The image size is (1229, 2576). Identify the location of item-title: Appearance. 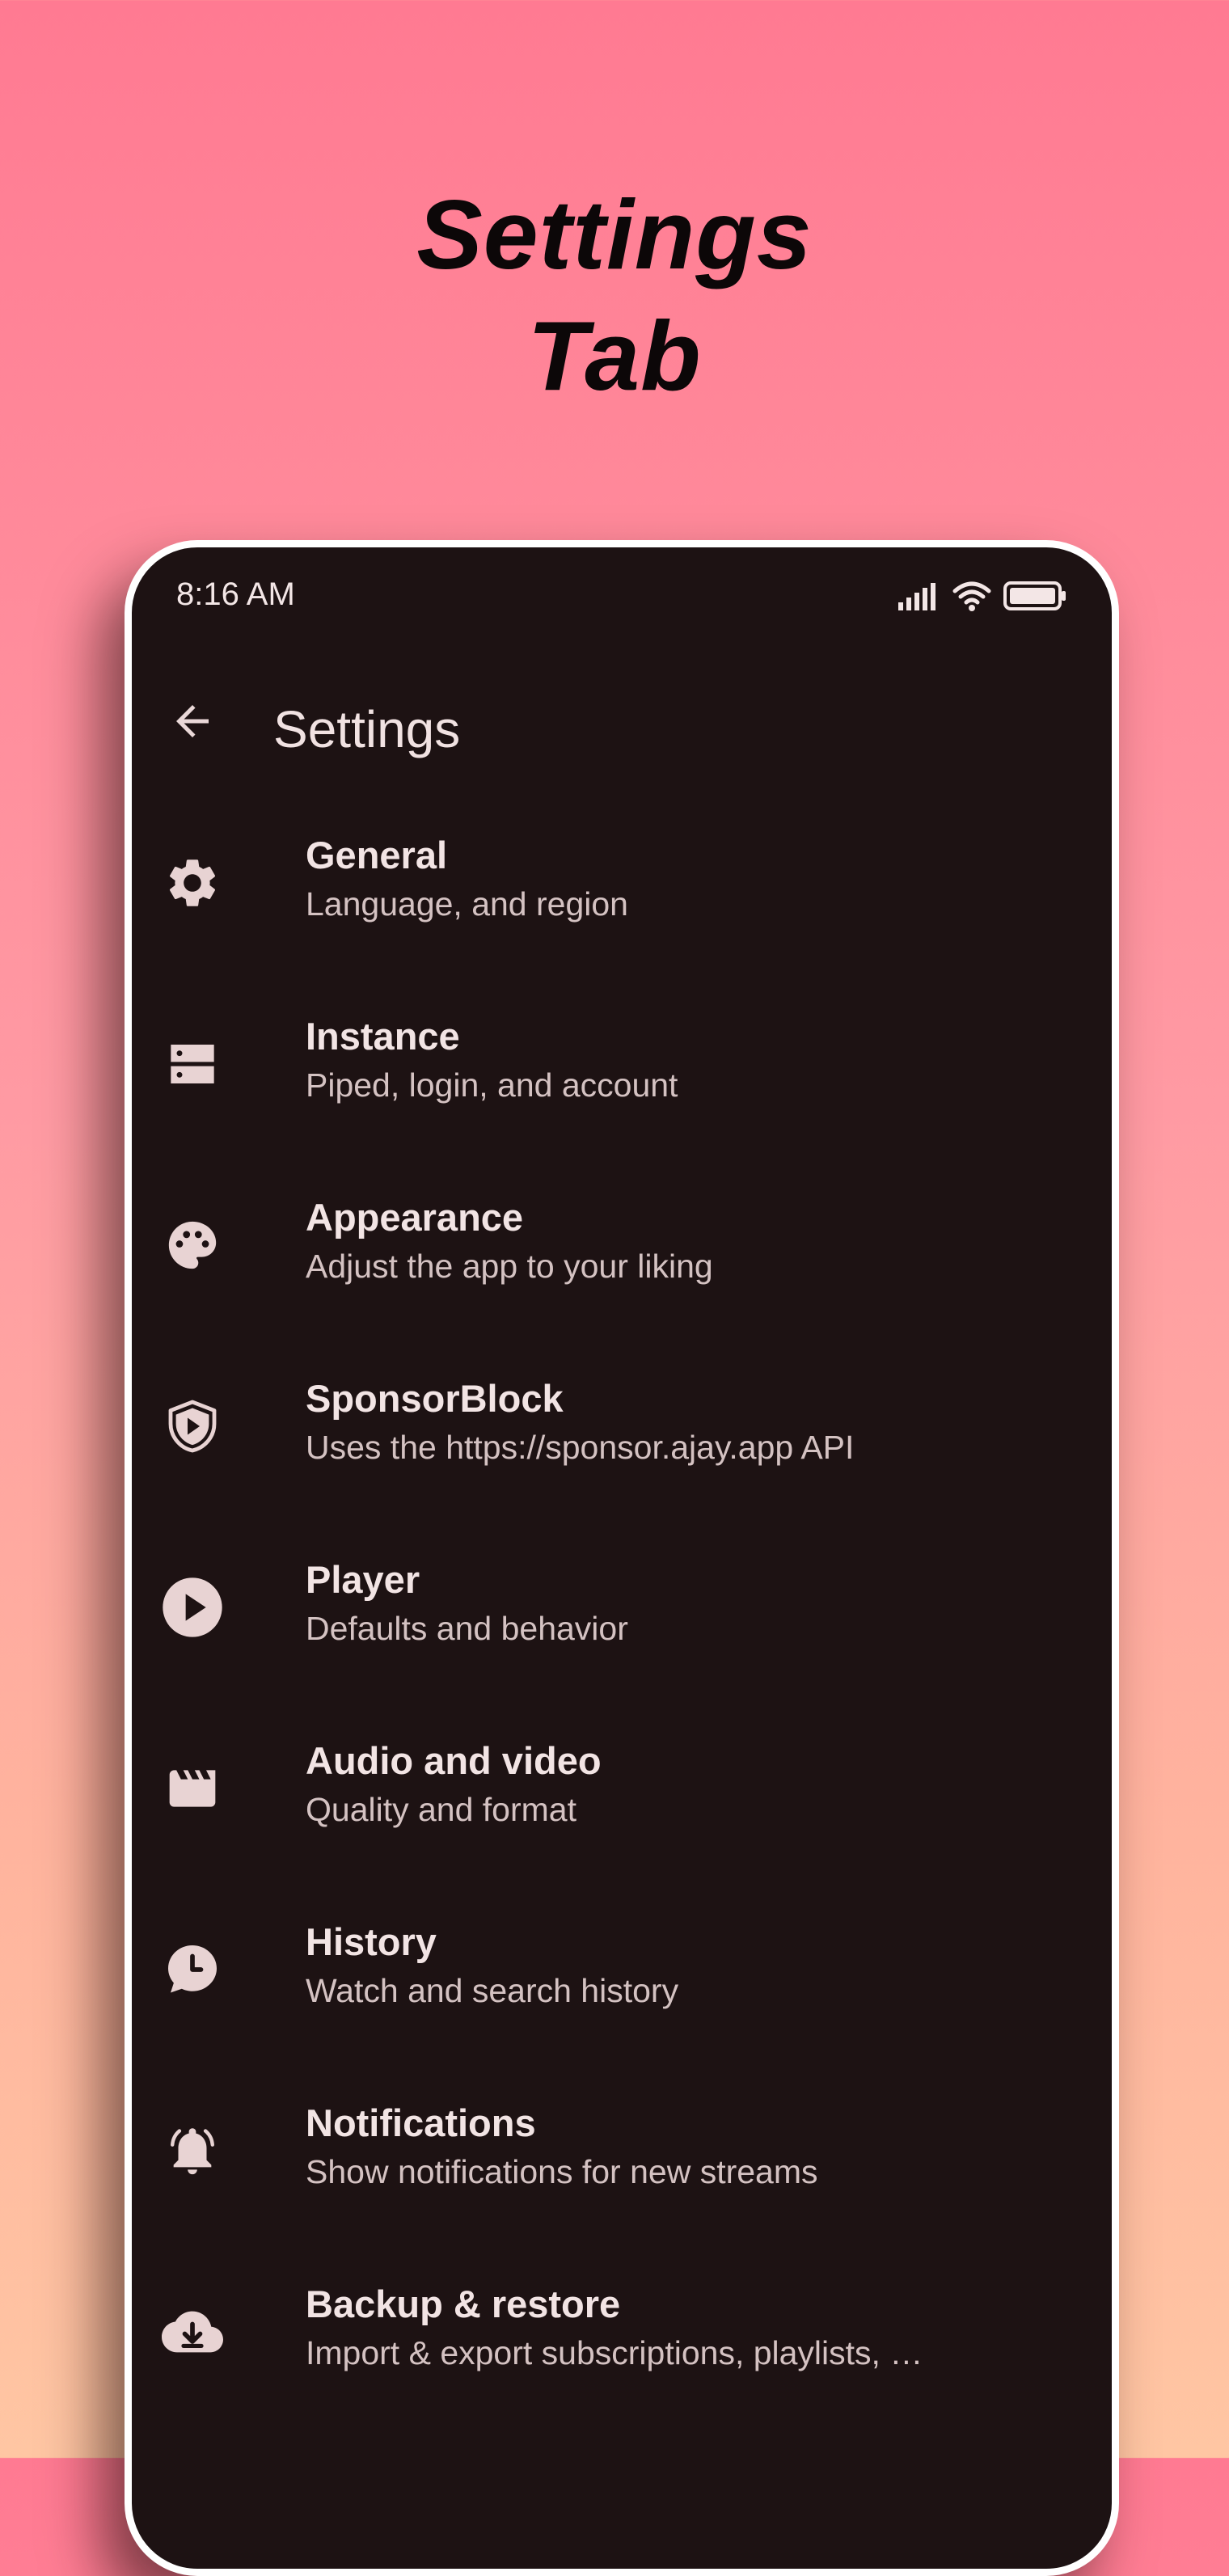
(415, 1217).